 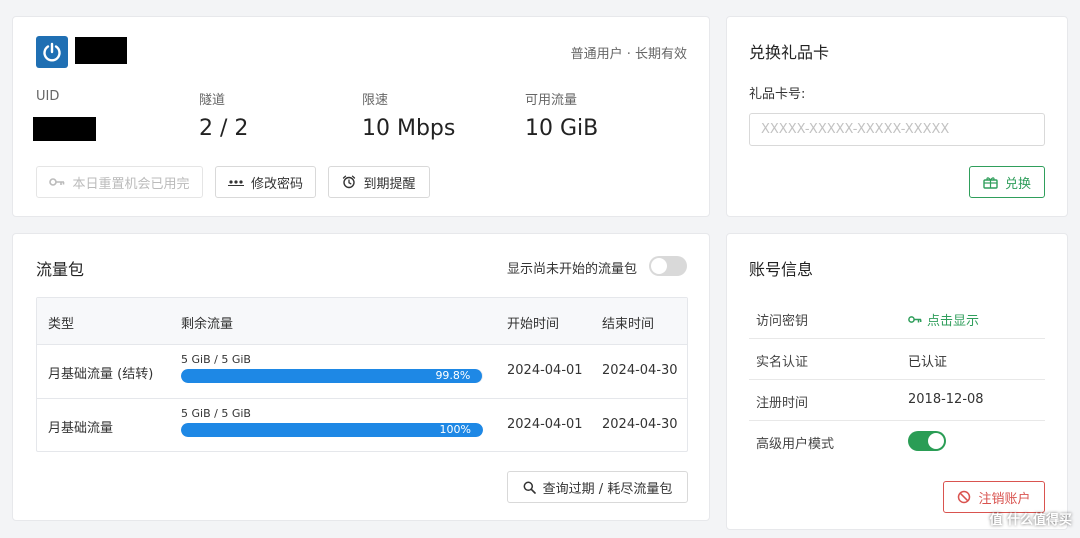 What do you see at coordinates (562, 128) in the screenshot?
I see `stat-traffic-value: 10 GiB` at bounding box center [562, 128].